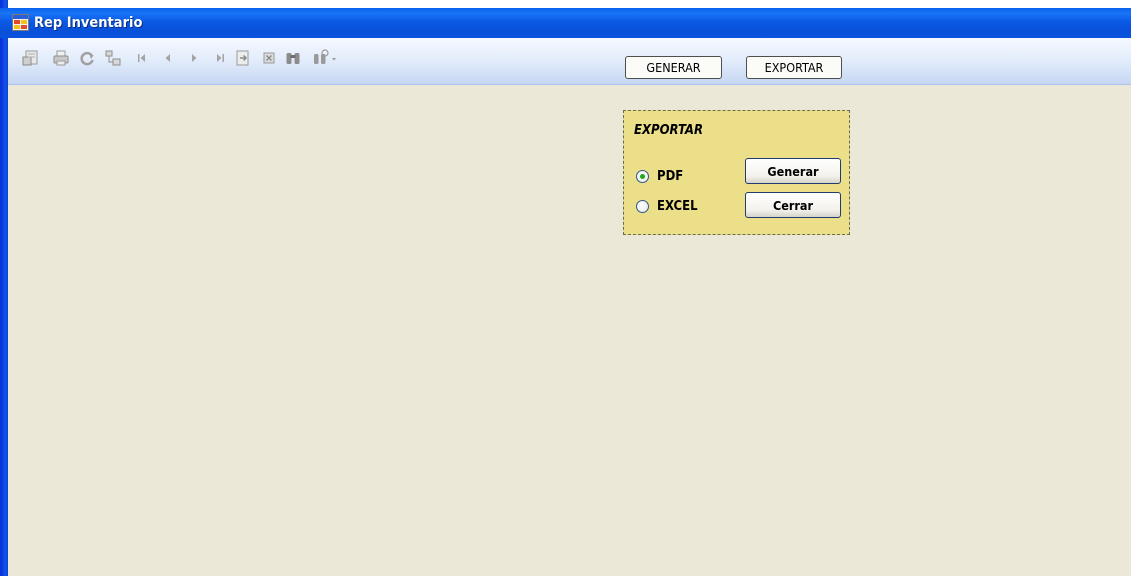 Image resolution: width=1131 pixels, height=576 pixels. I want to click on export-panel-title: EXPORTAR, so click(668, 130).